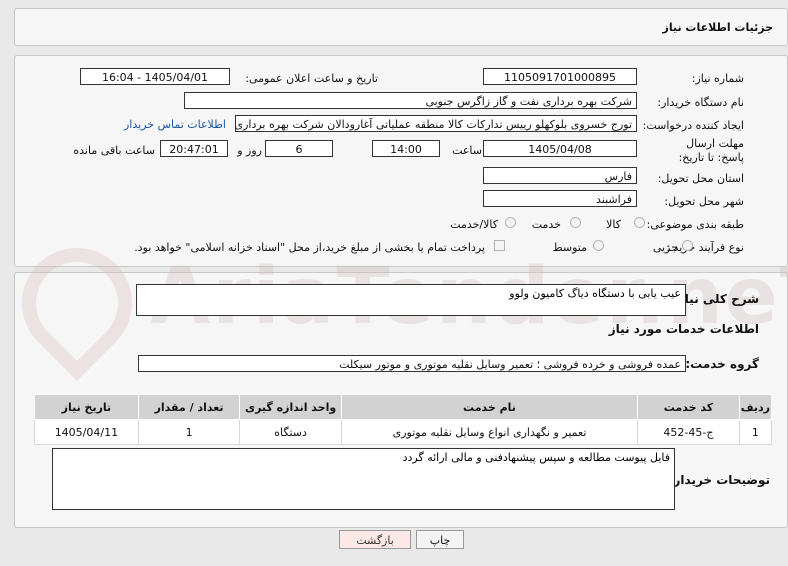  What do you see at coordinates (688, 432) in the screenshot?
I see `cell-service-code: ج-45-452` at bounding box center [688, 432].